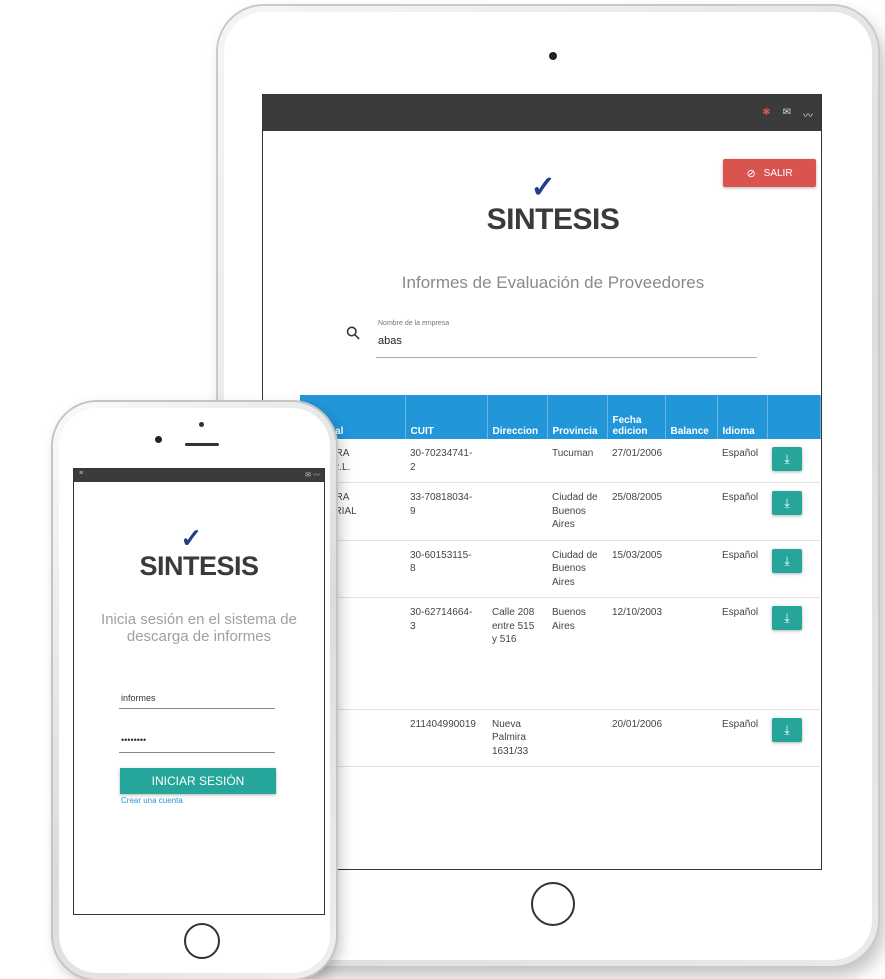 This screenshot has height=979, width=885. I want to click on tablet-camera, so click(553, 56).